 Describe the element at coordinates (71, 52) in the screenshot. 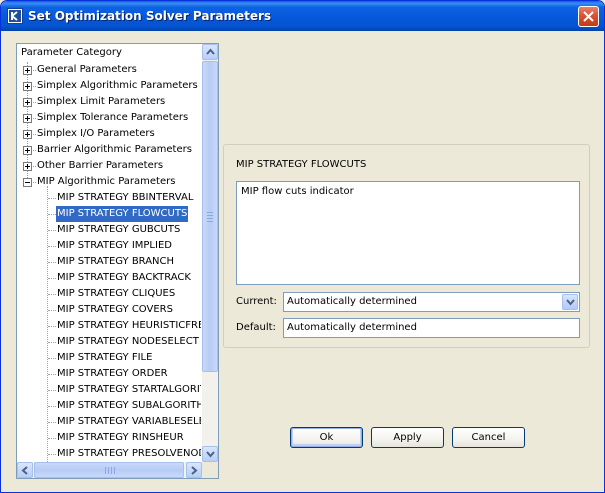

I see `tree-header: Parameter Category` at that location.